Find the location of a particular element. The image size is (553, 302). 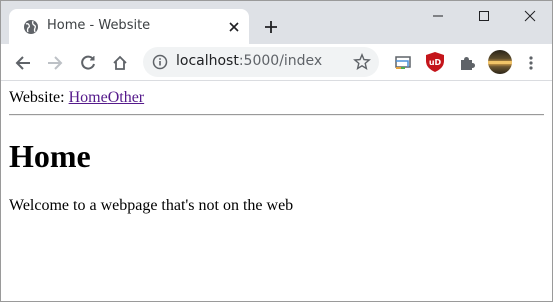

kebab-menu-icon is located at coordinates (531, 63).